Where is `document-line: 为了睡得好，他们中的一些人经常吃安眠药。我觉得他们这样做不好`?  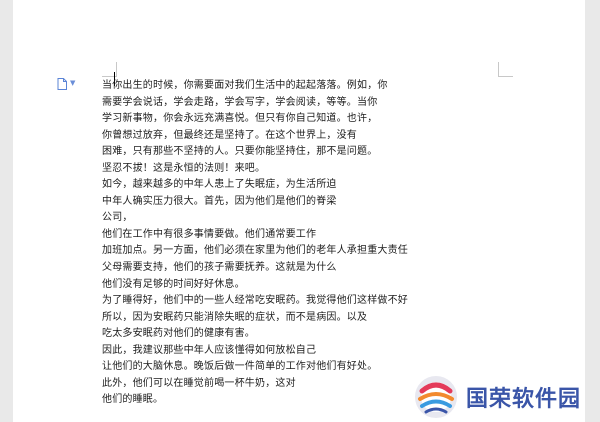 document-line: 为了睡得好，他们中的一些人经常吃安眠药。我觉得他们这样做不好 is located at coordinates (255, 301).